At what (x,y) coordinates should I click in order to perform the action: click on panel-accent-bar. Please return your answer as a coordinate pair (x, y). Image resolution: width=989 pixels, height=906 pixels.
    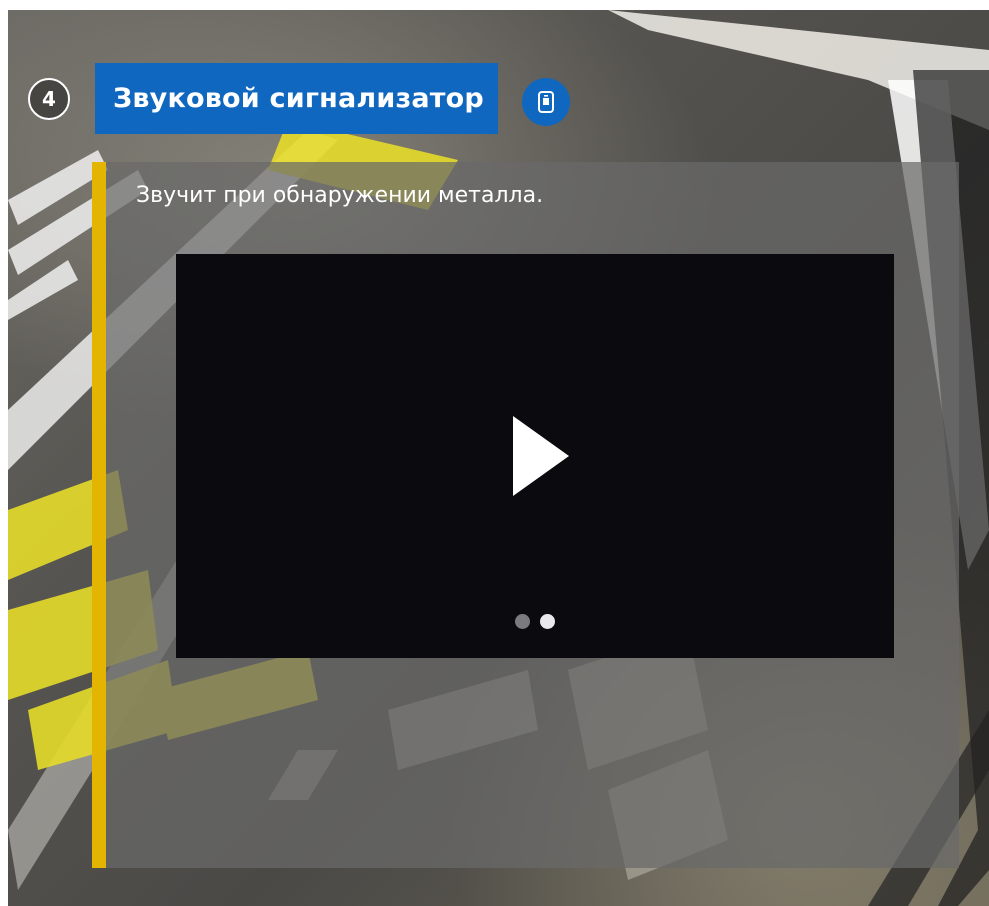
    Looking at the image, I should click on (99, 515).